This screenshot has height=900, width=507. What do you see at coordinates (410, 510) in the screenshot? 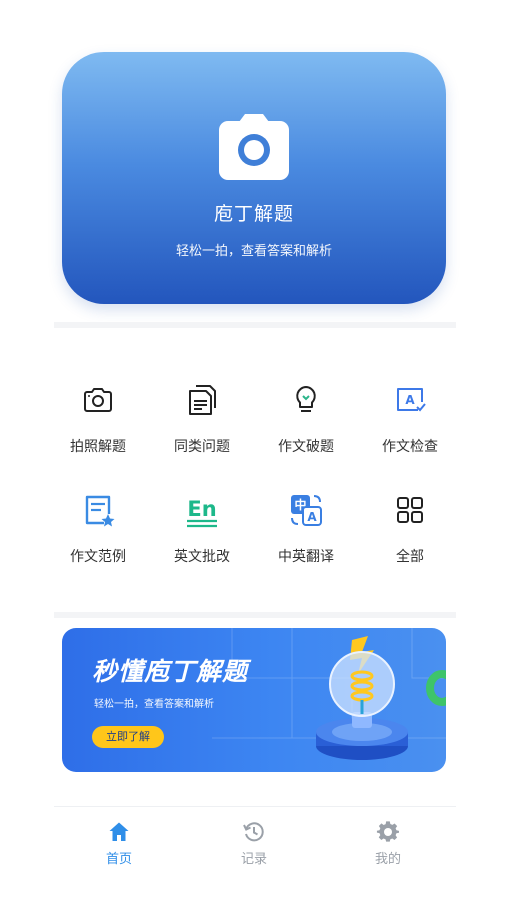
I see `grid-icon` at bounding box center [410, 510].